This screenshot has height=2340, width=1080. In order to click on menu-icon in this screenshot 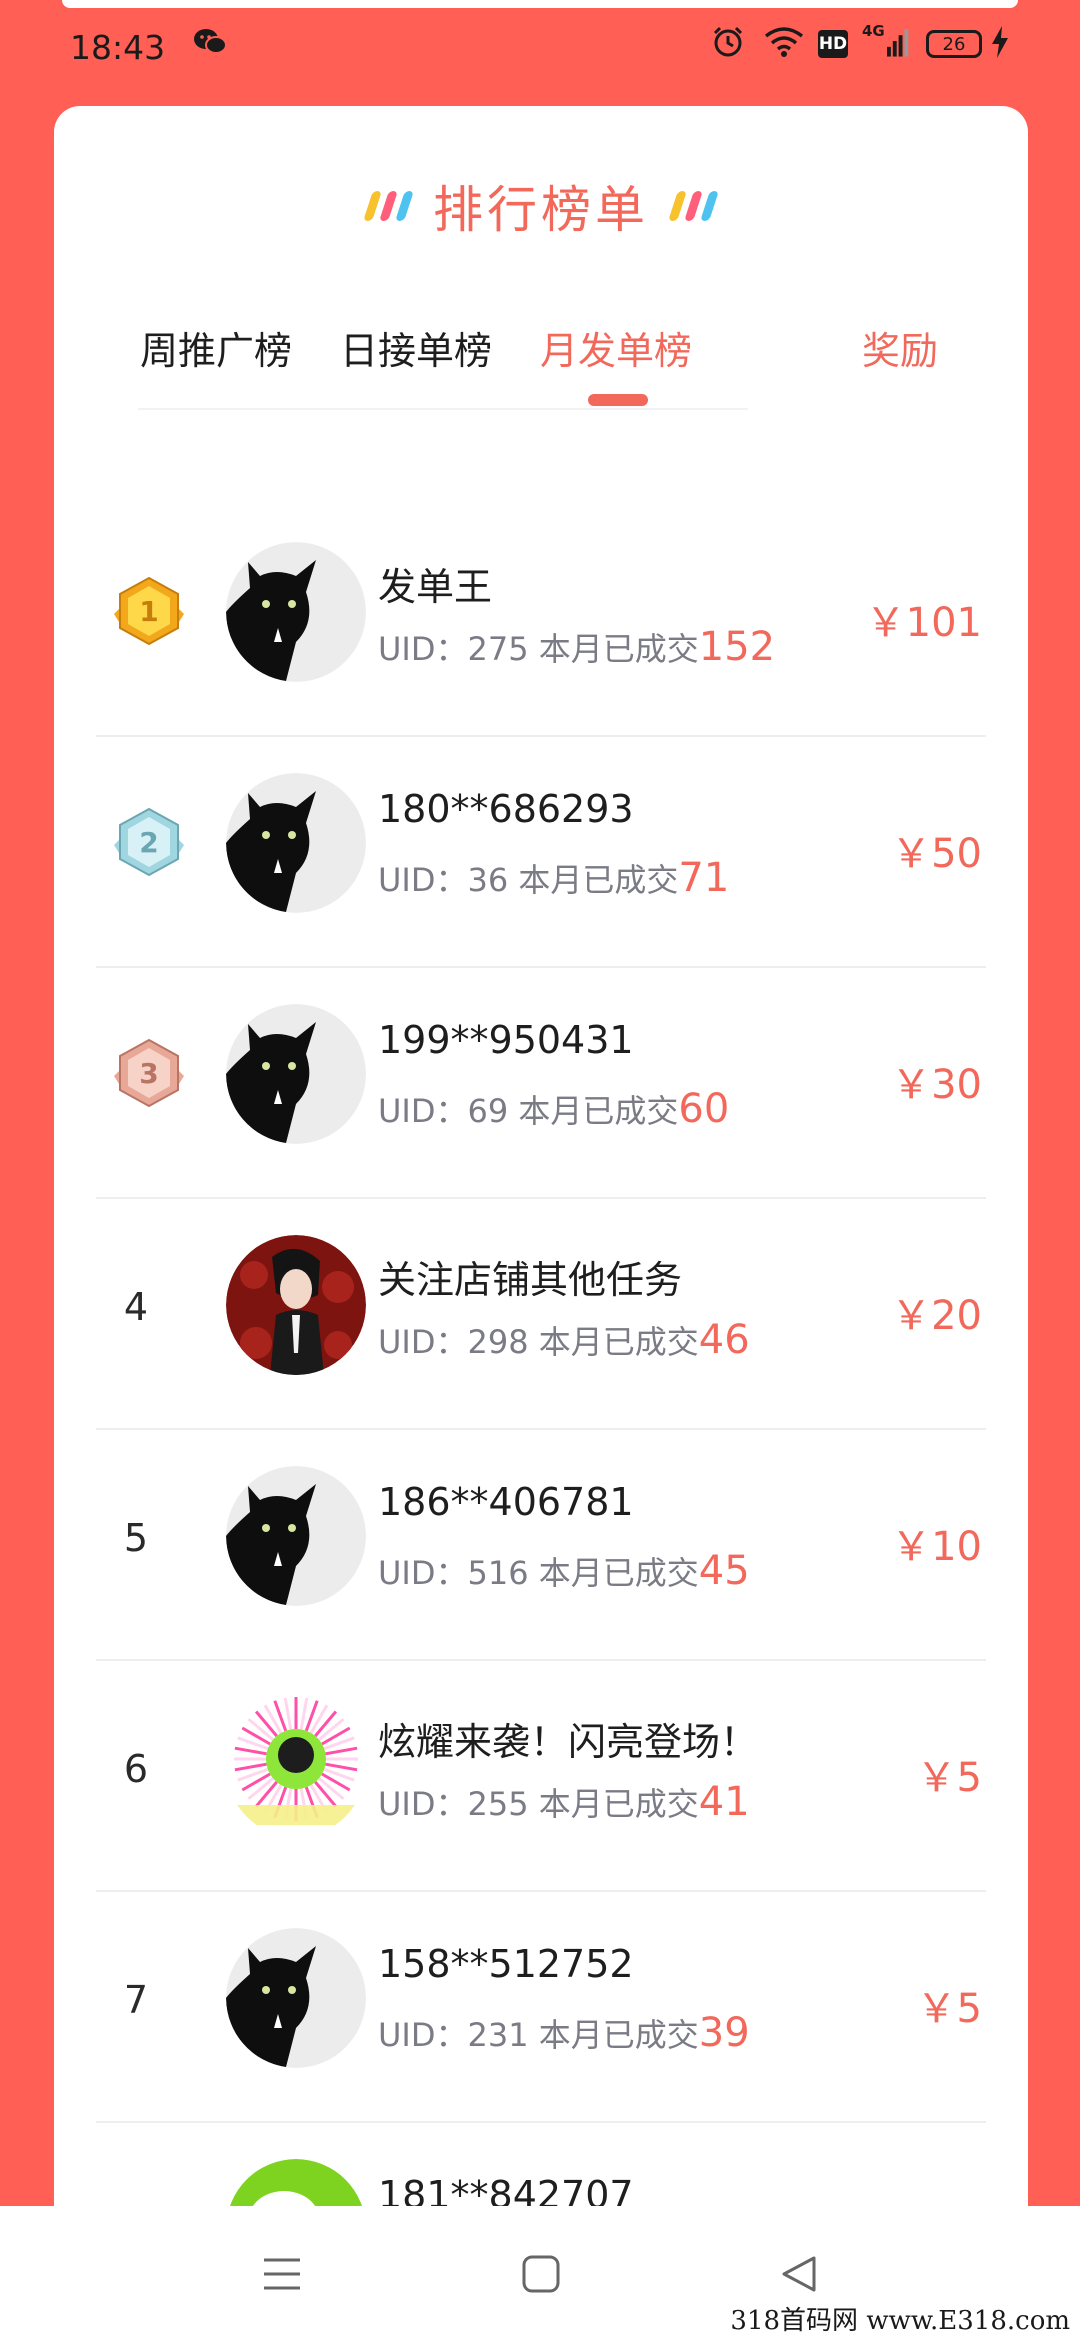, I will do `click(282, 2274)`.